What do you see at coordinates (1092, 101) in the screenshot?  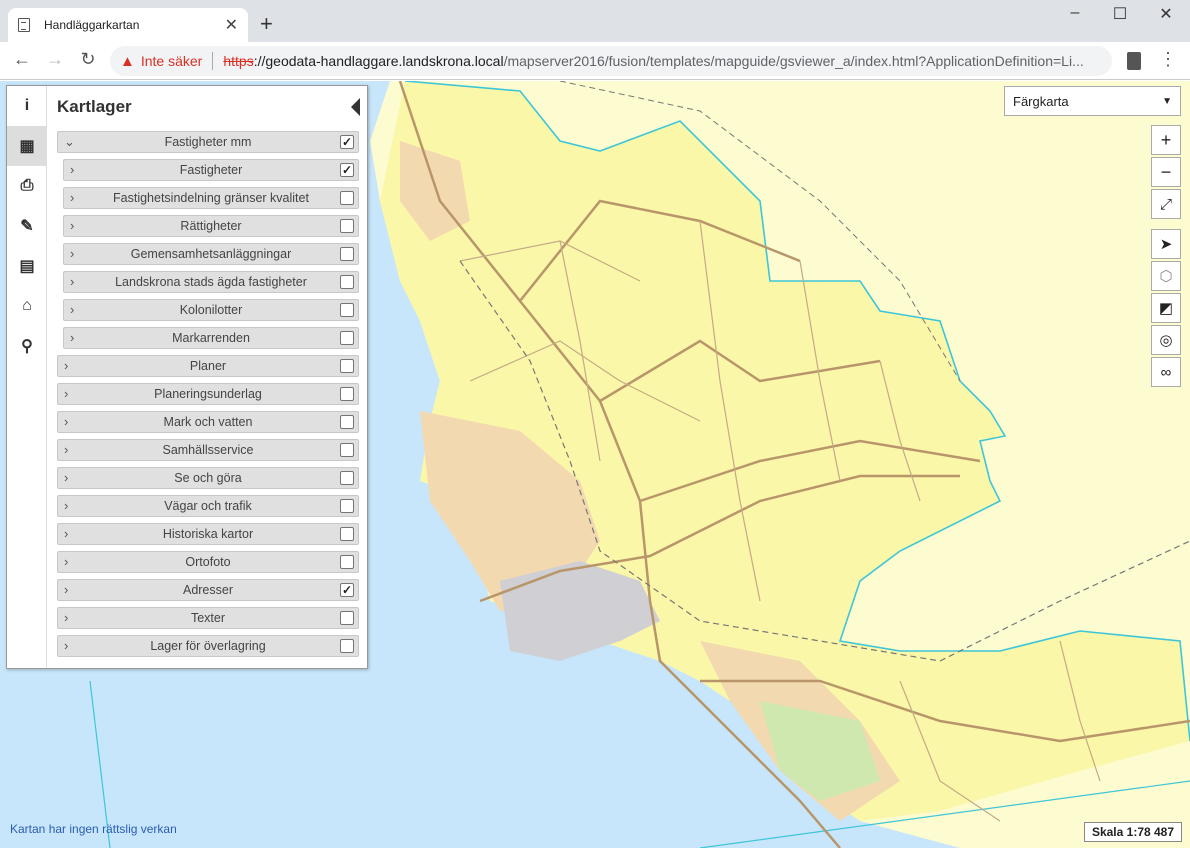 I see `basemap-select: Färgkarta ▼` at bounding box center [1092, 101].